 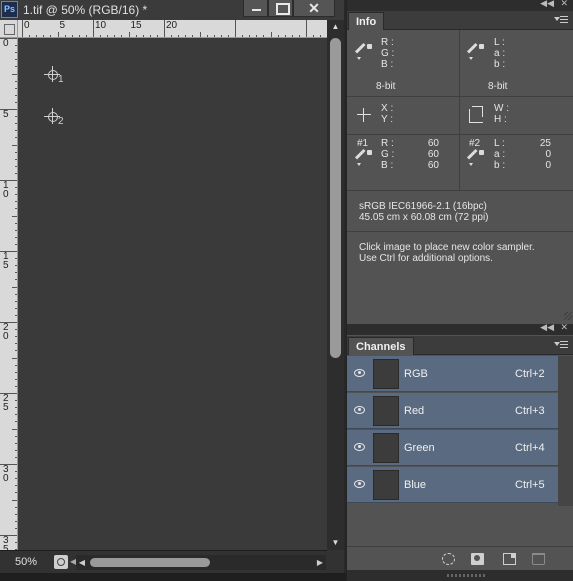 What do you see at coordinates (387, 119) in the screenshot?
I see `readout-y-label: Y :` at bounding box center [387, 119].